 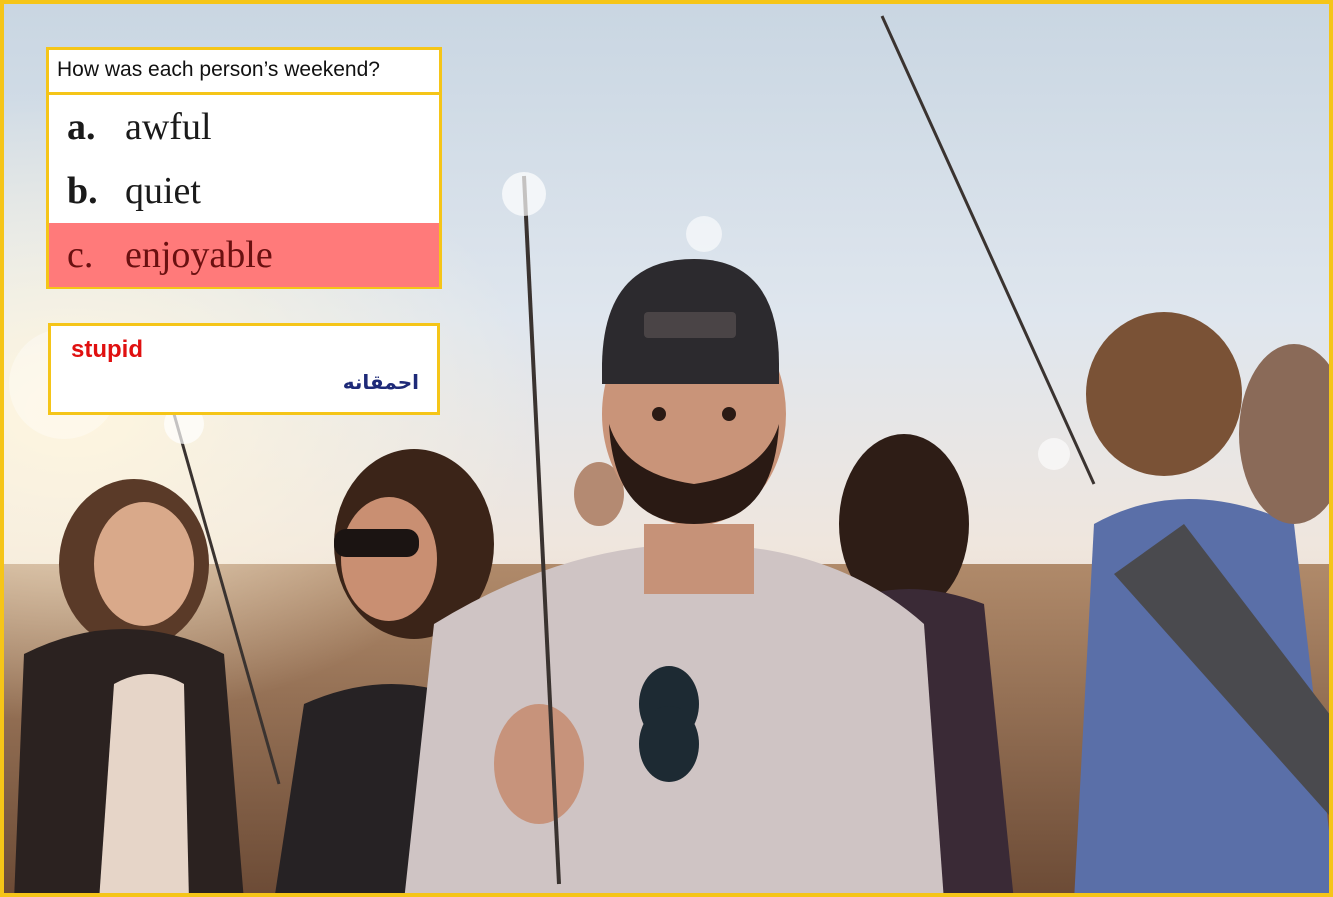 I want to click on vocab-persian: احمقانه, so click(x=380, y=382).